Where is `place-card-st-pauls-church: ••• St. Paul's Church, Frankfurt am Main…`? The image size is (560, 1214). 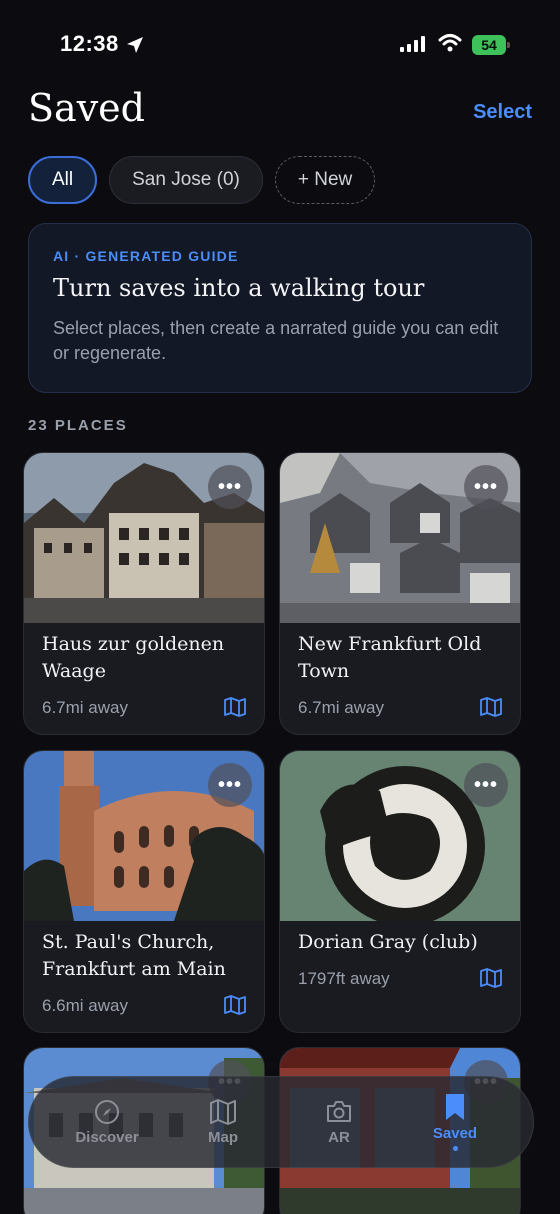 place-card-st-pauls-church: ••• St. Paul's Church, Frankfurt am Main… is located at coordinates (144, 891).